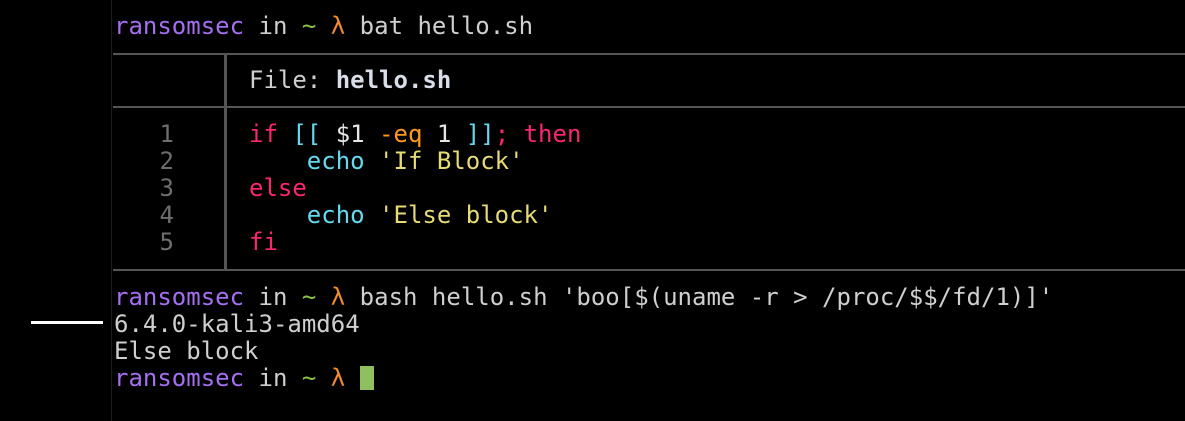  I want to click on code-keyword: then, so click(552, 134).